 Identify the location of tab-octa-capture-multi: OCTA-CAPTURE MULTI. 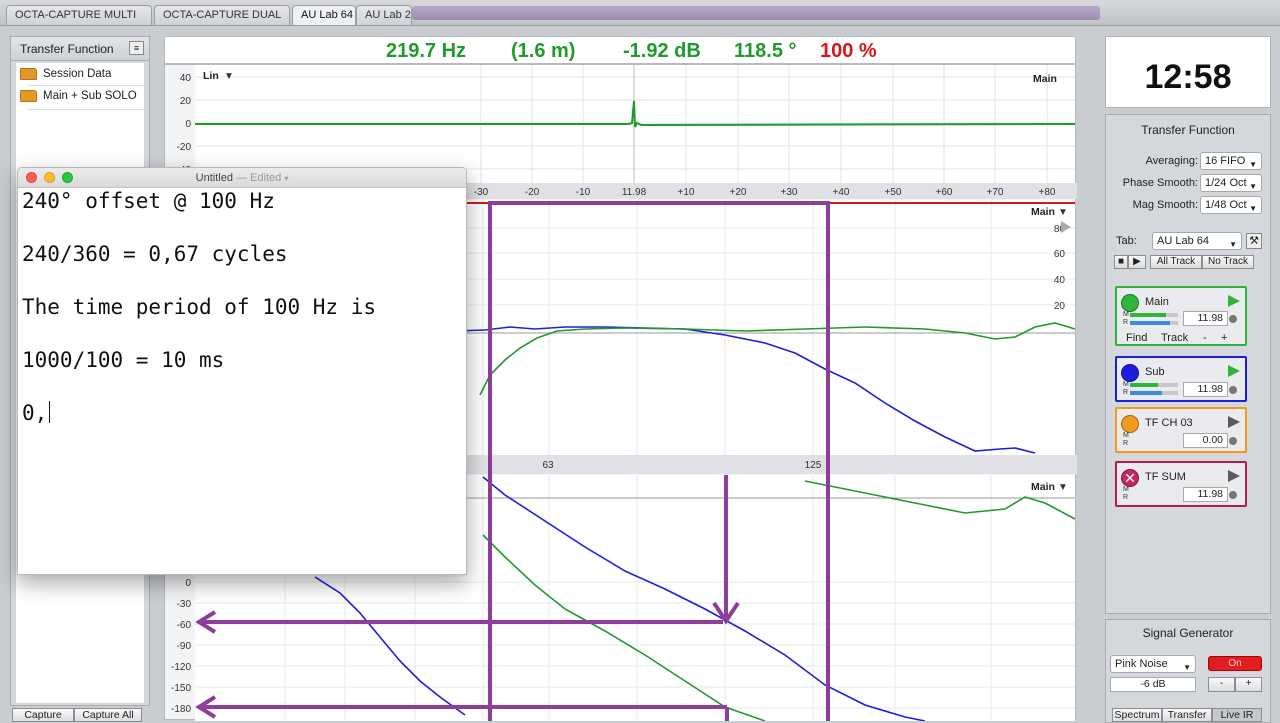
(79, 15).